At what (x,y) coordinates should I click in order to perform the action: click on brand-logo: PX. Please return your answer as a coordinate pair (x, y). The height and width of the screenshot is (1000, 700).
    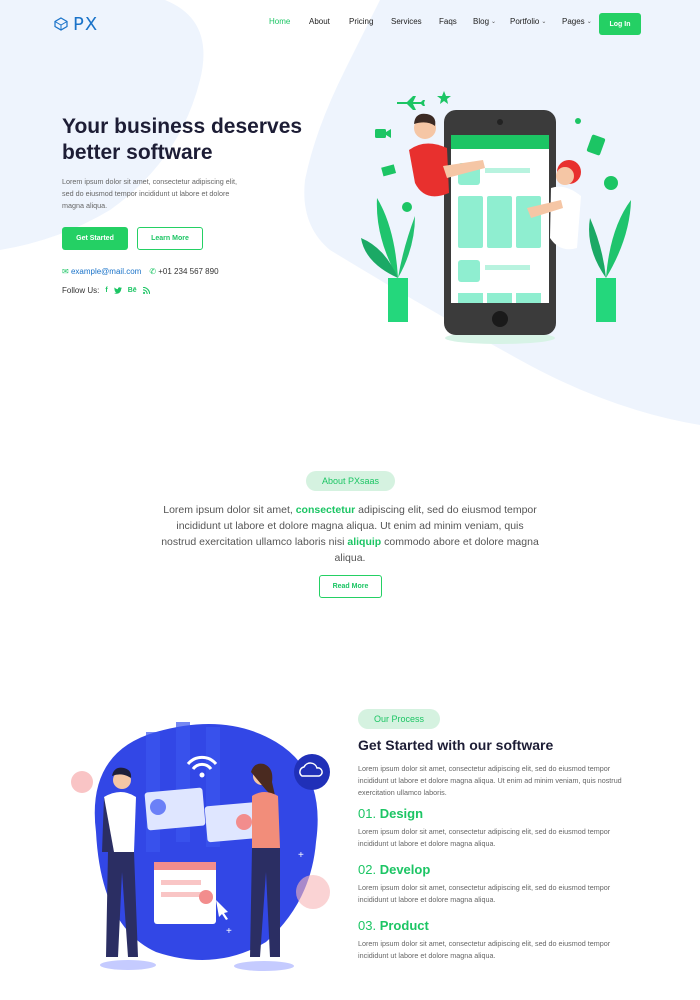
    Looking at the image, I should click on (76, 24).